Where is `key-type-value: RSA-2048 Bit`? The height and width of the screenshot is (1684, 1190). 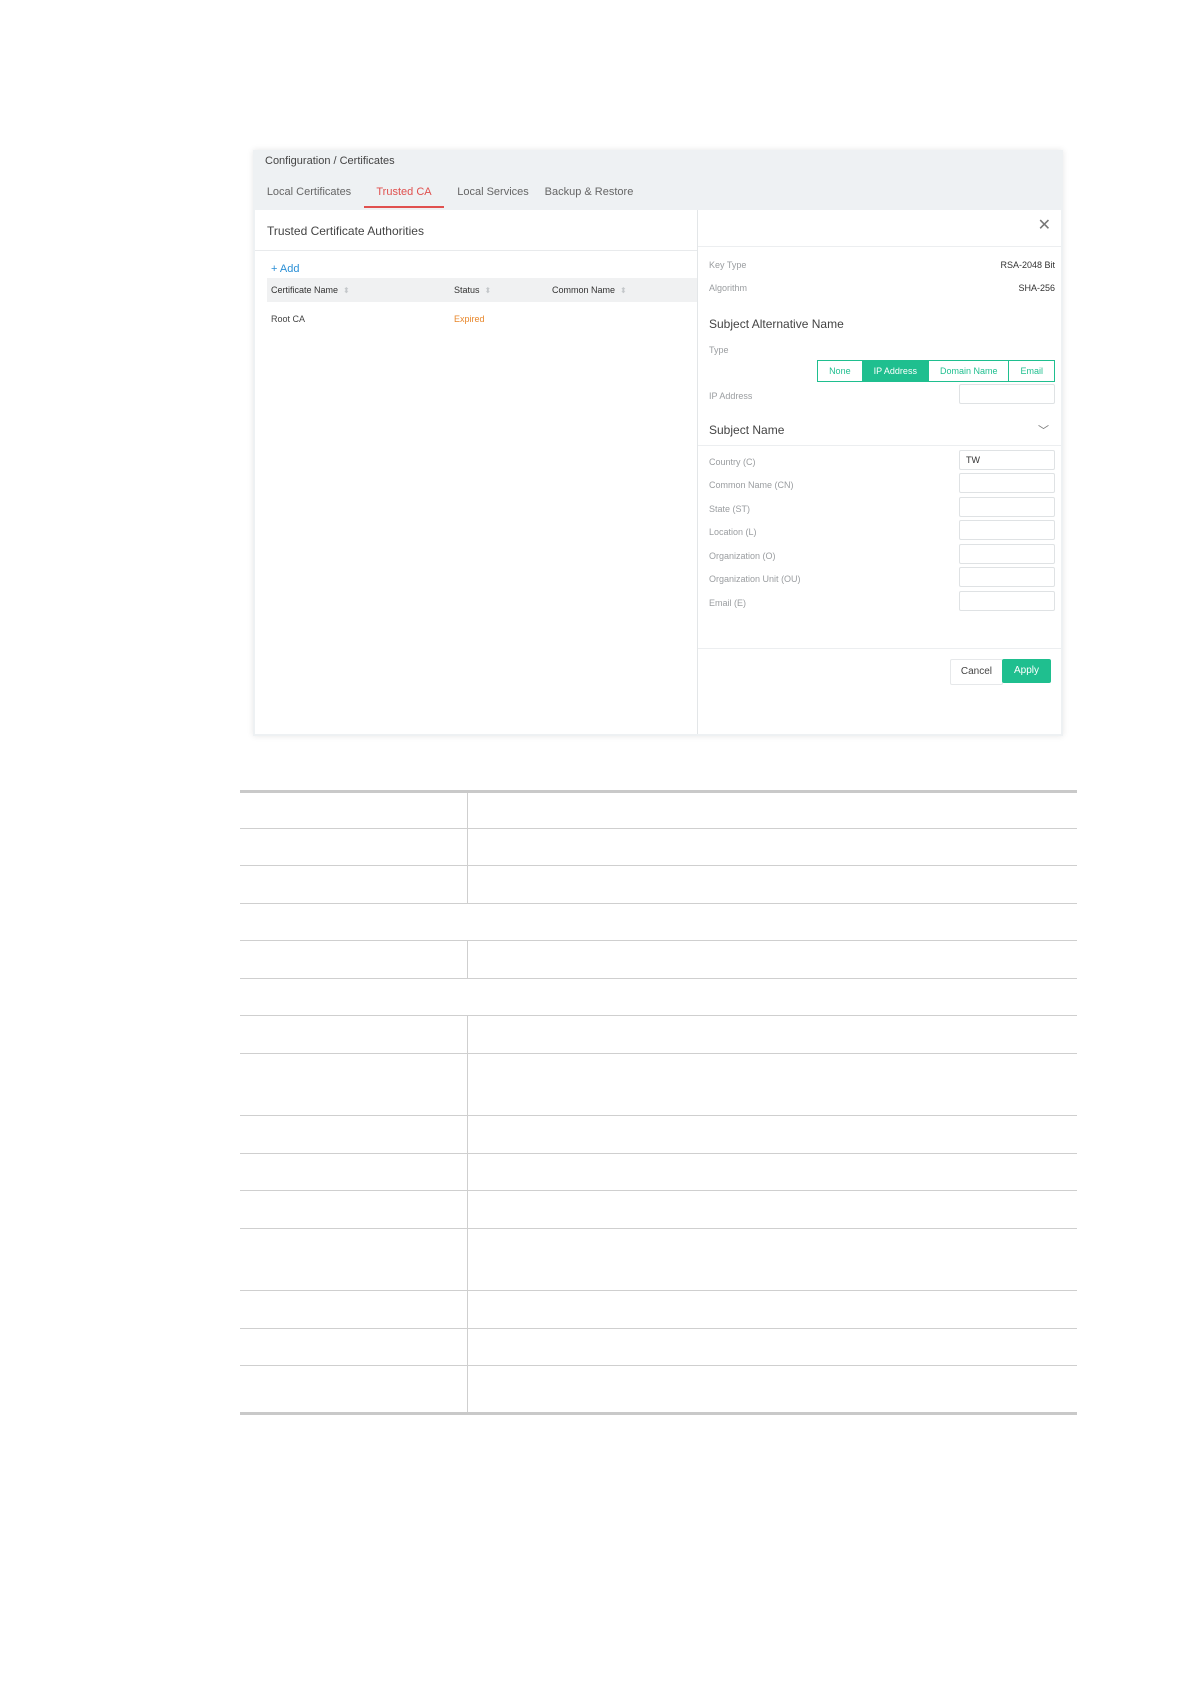 key-type-value: RSA-2048 Bit is located at coordinates (1027, 265).